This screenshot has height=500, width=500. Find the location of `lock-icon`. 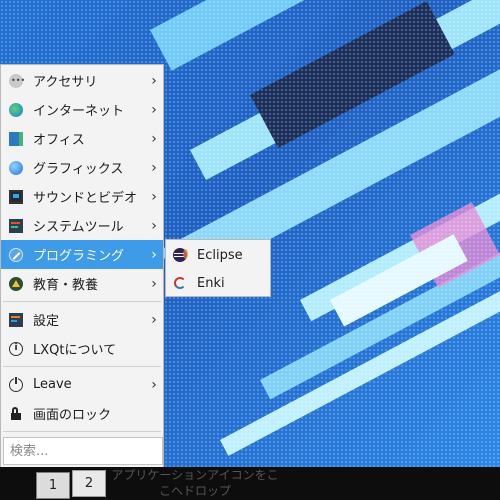

lock-icon is located at coordinates (16, 413).